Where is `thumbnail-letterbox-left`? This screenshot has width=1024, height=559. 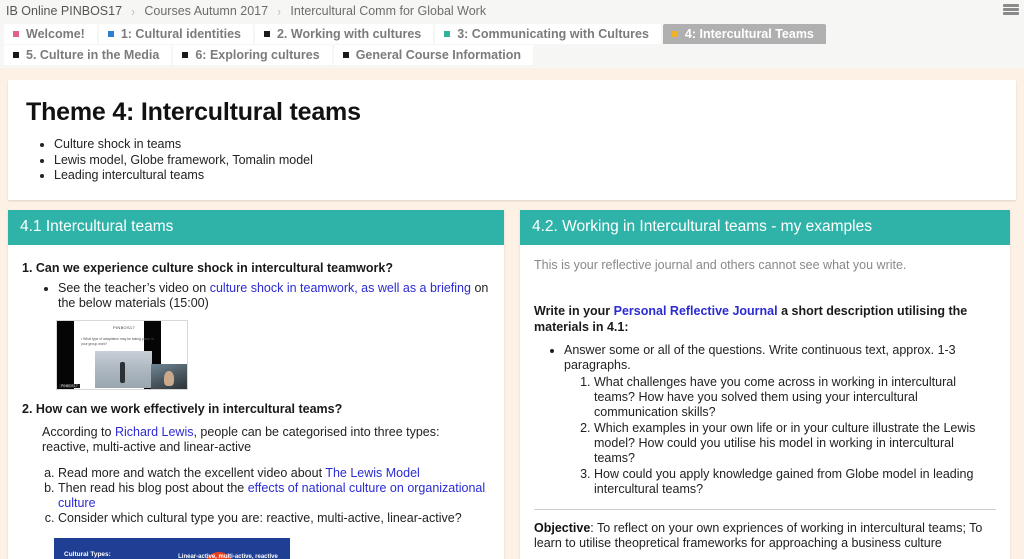 thumbnail-letterbox-left is located at coordinates (65, 354).